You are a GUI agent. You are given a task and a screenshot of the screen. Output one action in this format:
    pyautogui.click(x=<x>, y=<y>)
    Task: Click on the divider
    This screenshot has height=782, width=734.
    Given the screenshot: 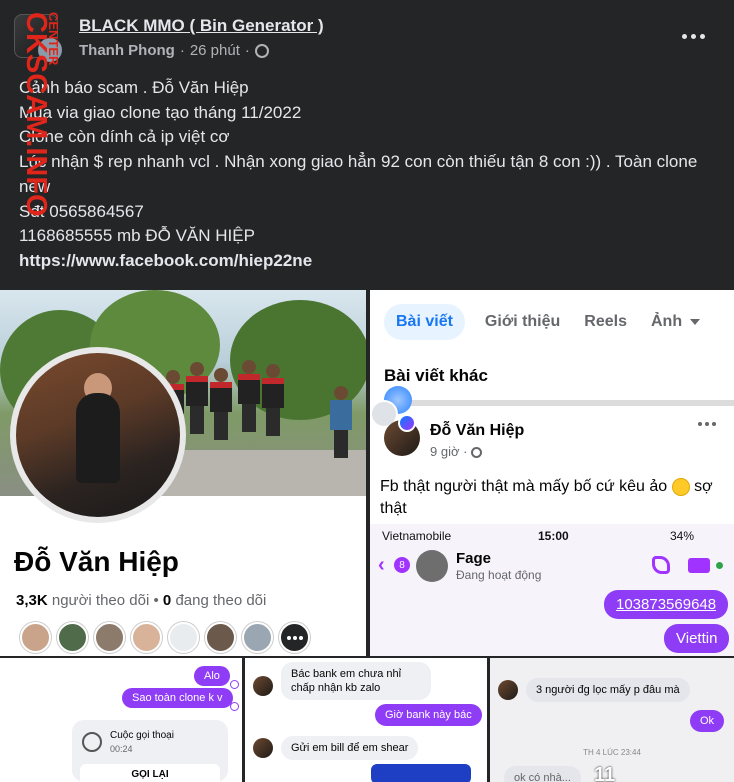 What is the action you would take?
    pyautogui.click(x=572, y=403)
    